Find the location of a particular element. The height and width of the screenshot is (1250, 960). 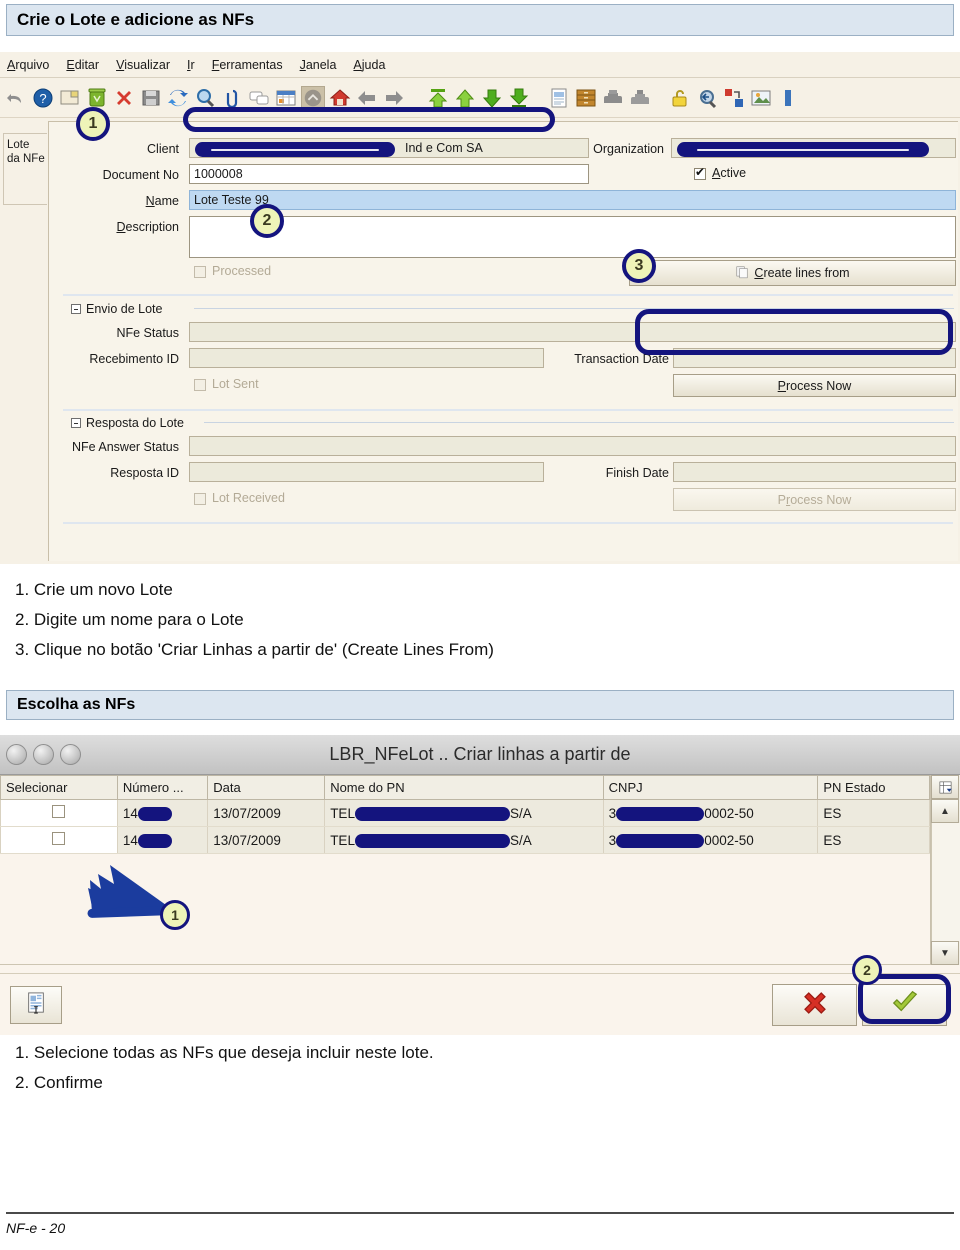

scroll-up-icon: ▲ is located at coordinates (945, 811).